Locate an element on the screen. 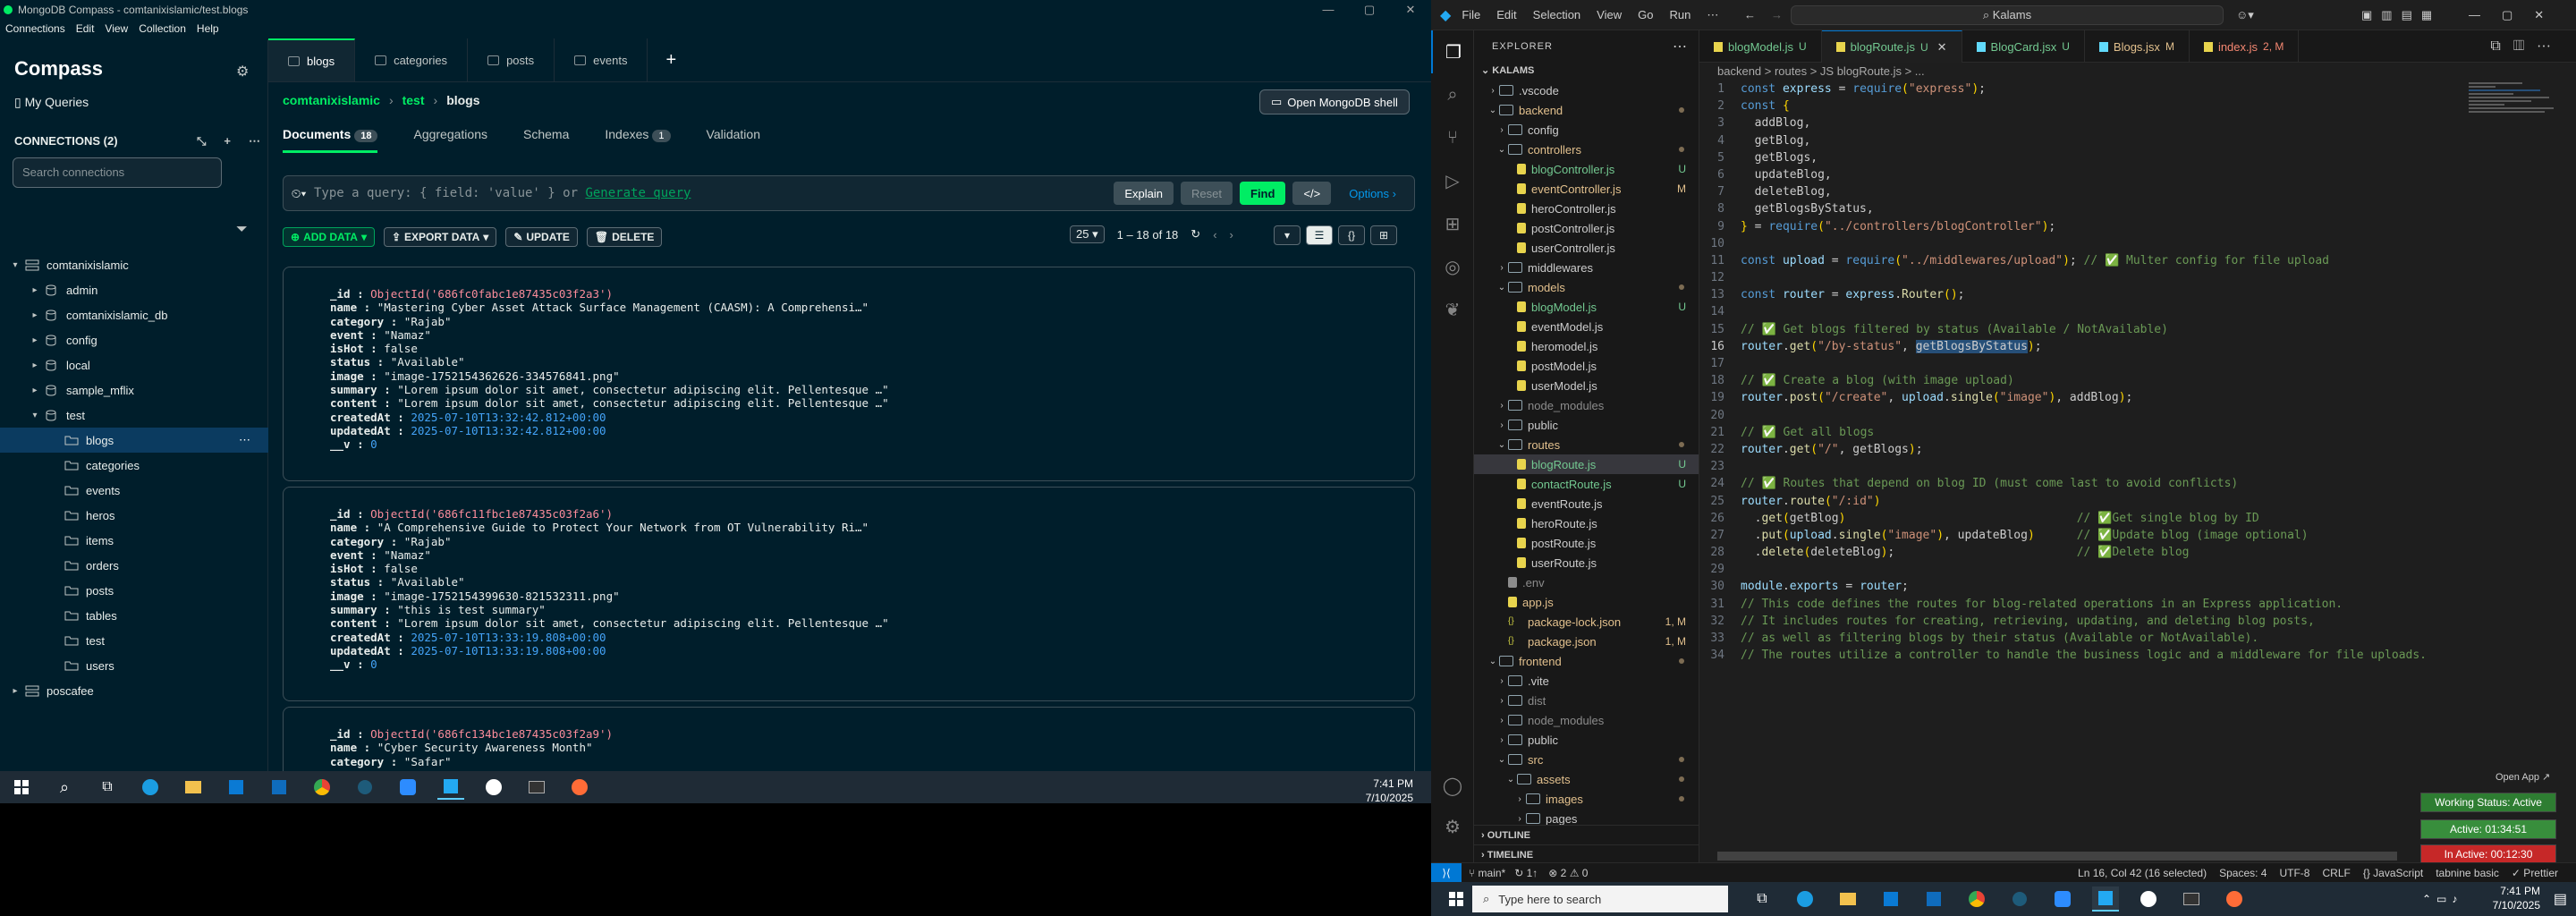 Image resolution: width=2576 pixels, height=916 pixels. refresh-icon: ↻ is located at coordinates (1195, 234).